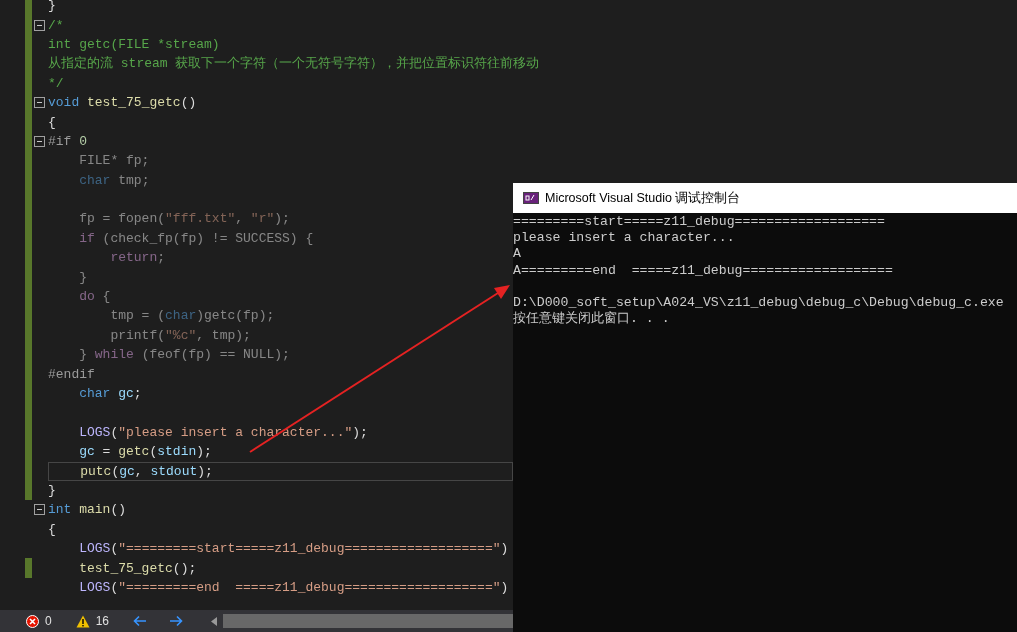  I want to click on code-line: */, so click(56, 83).